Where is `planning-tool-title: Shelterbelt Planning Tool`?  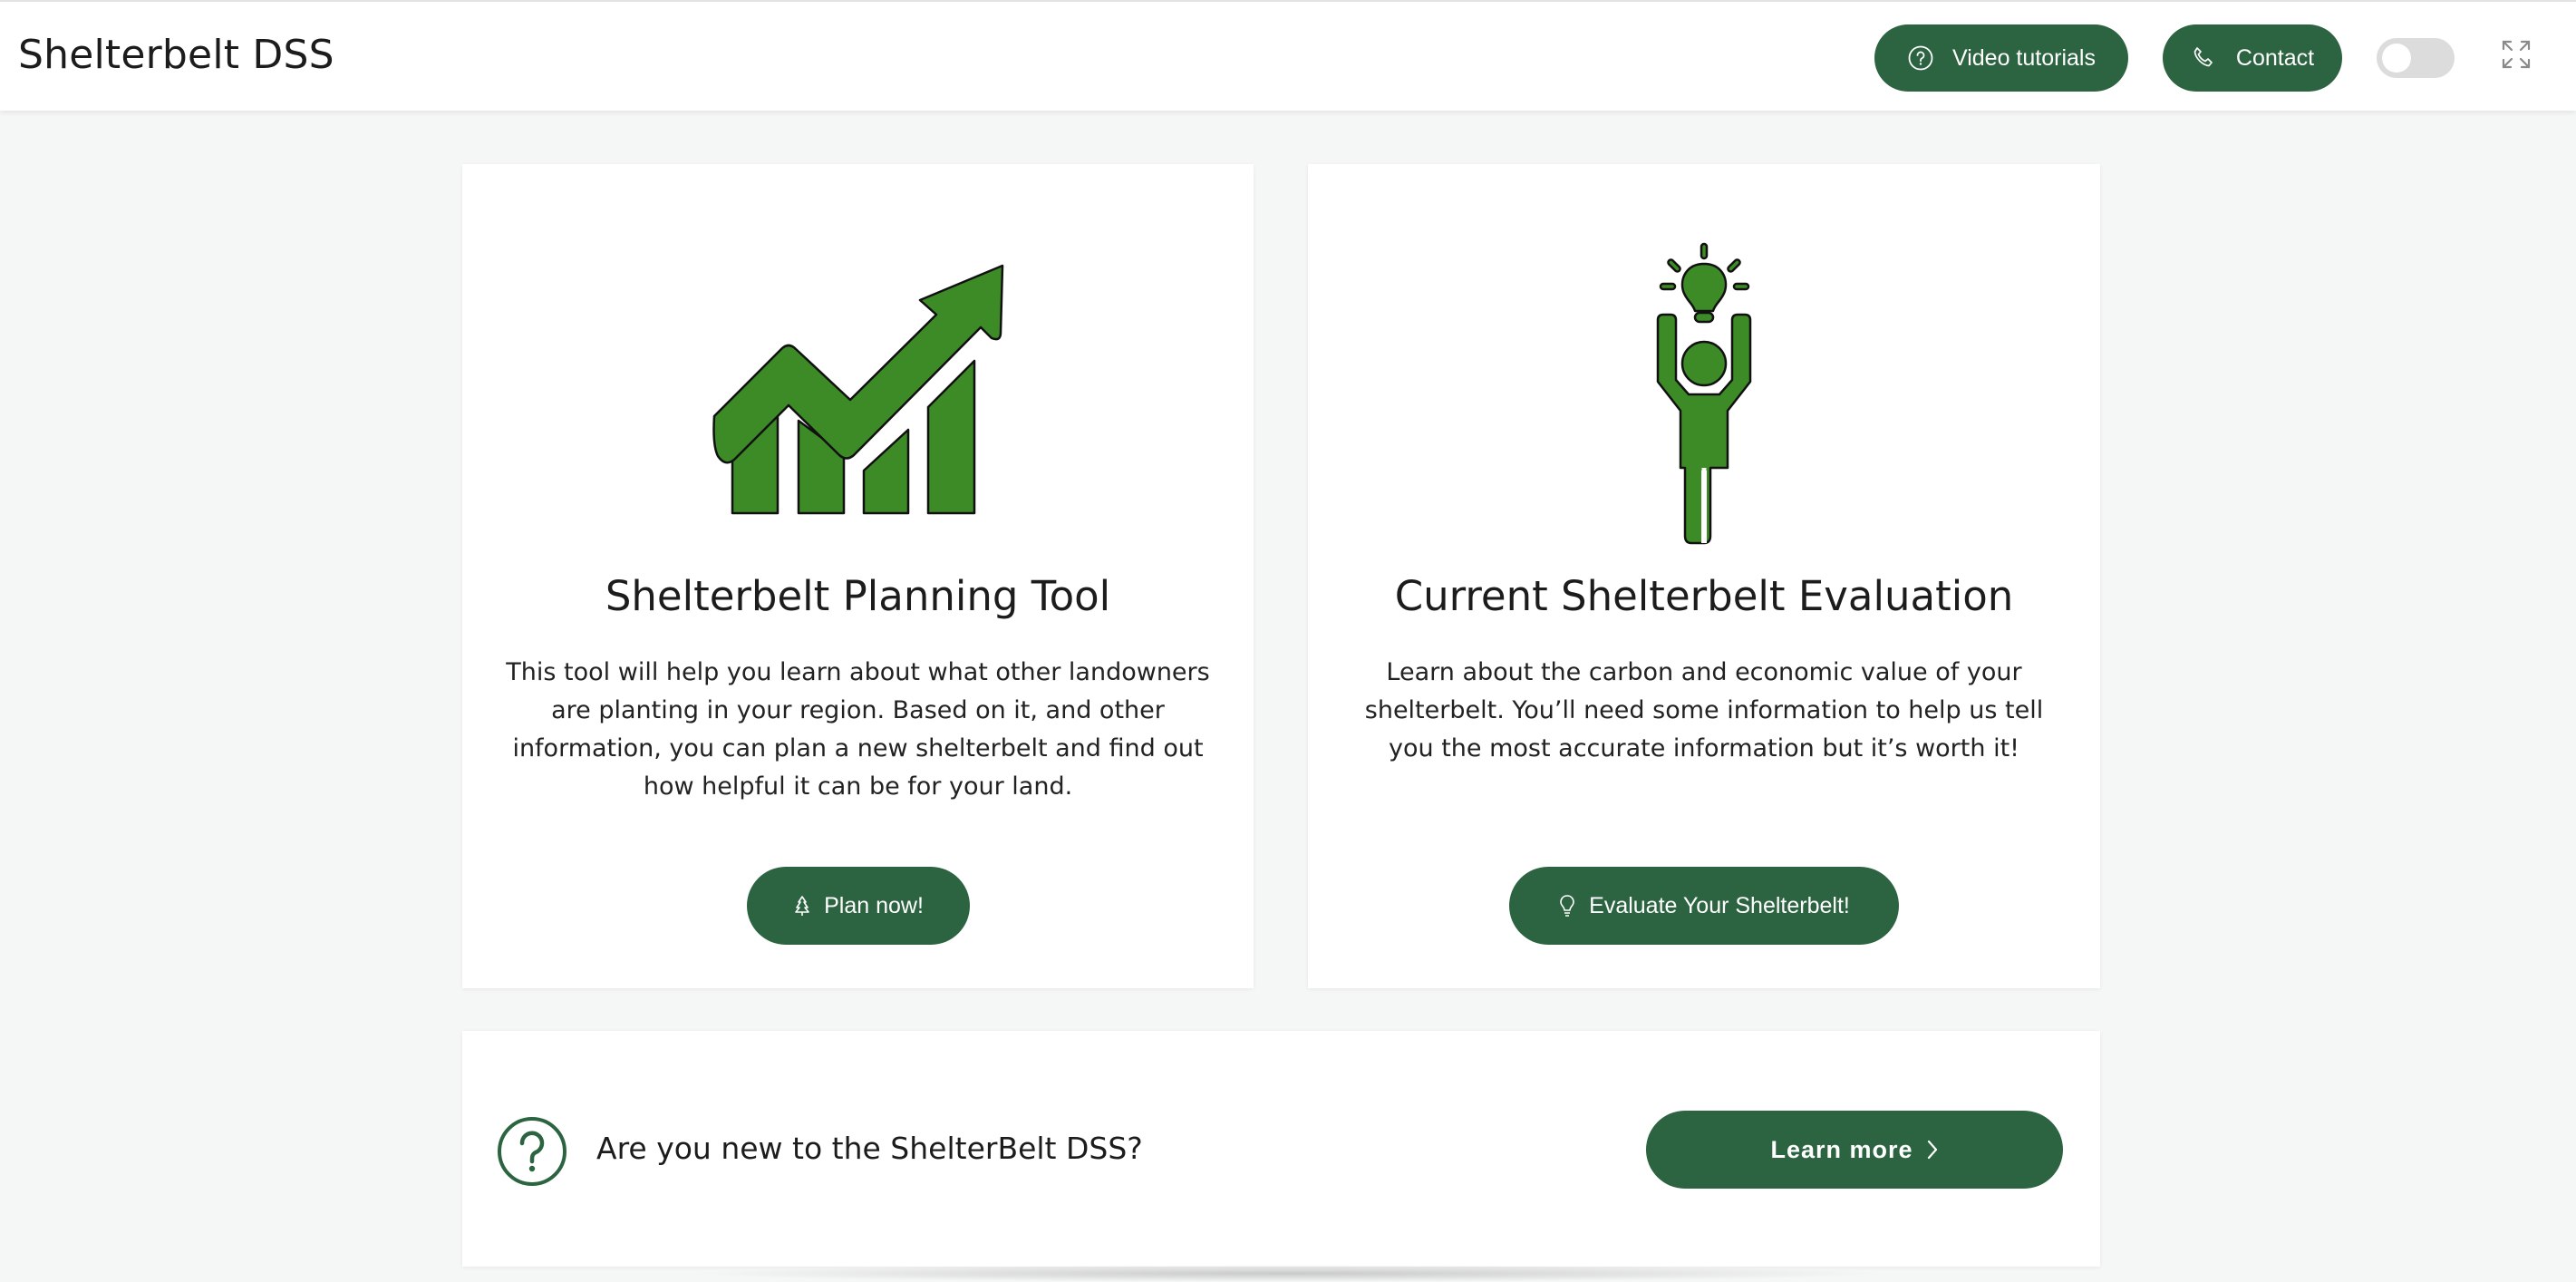
planning-tool-title: Shelterbelt Planning Tool is located at coordinates (858, 596).